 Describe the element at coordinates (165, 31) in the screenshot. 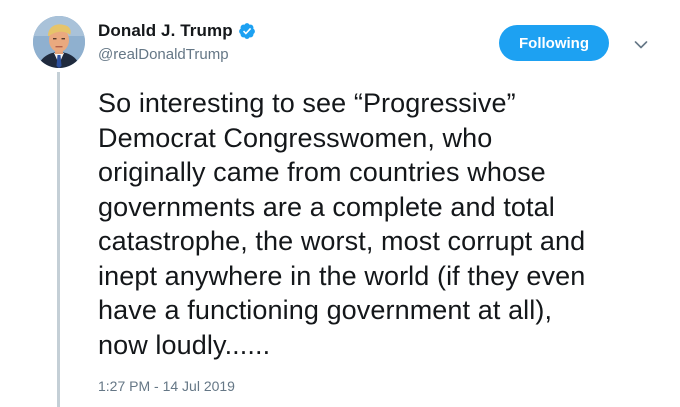

I see `display-name: Donald J. Trump` at that location.